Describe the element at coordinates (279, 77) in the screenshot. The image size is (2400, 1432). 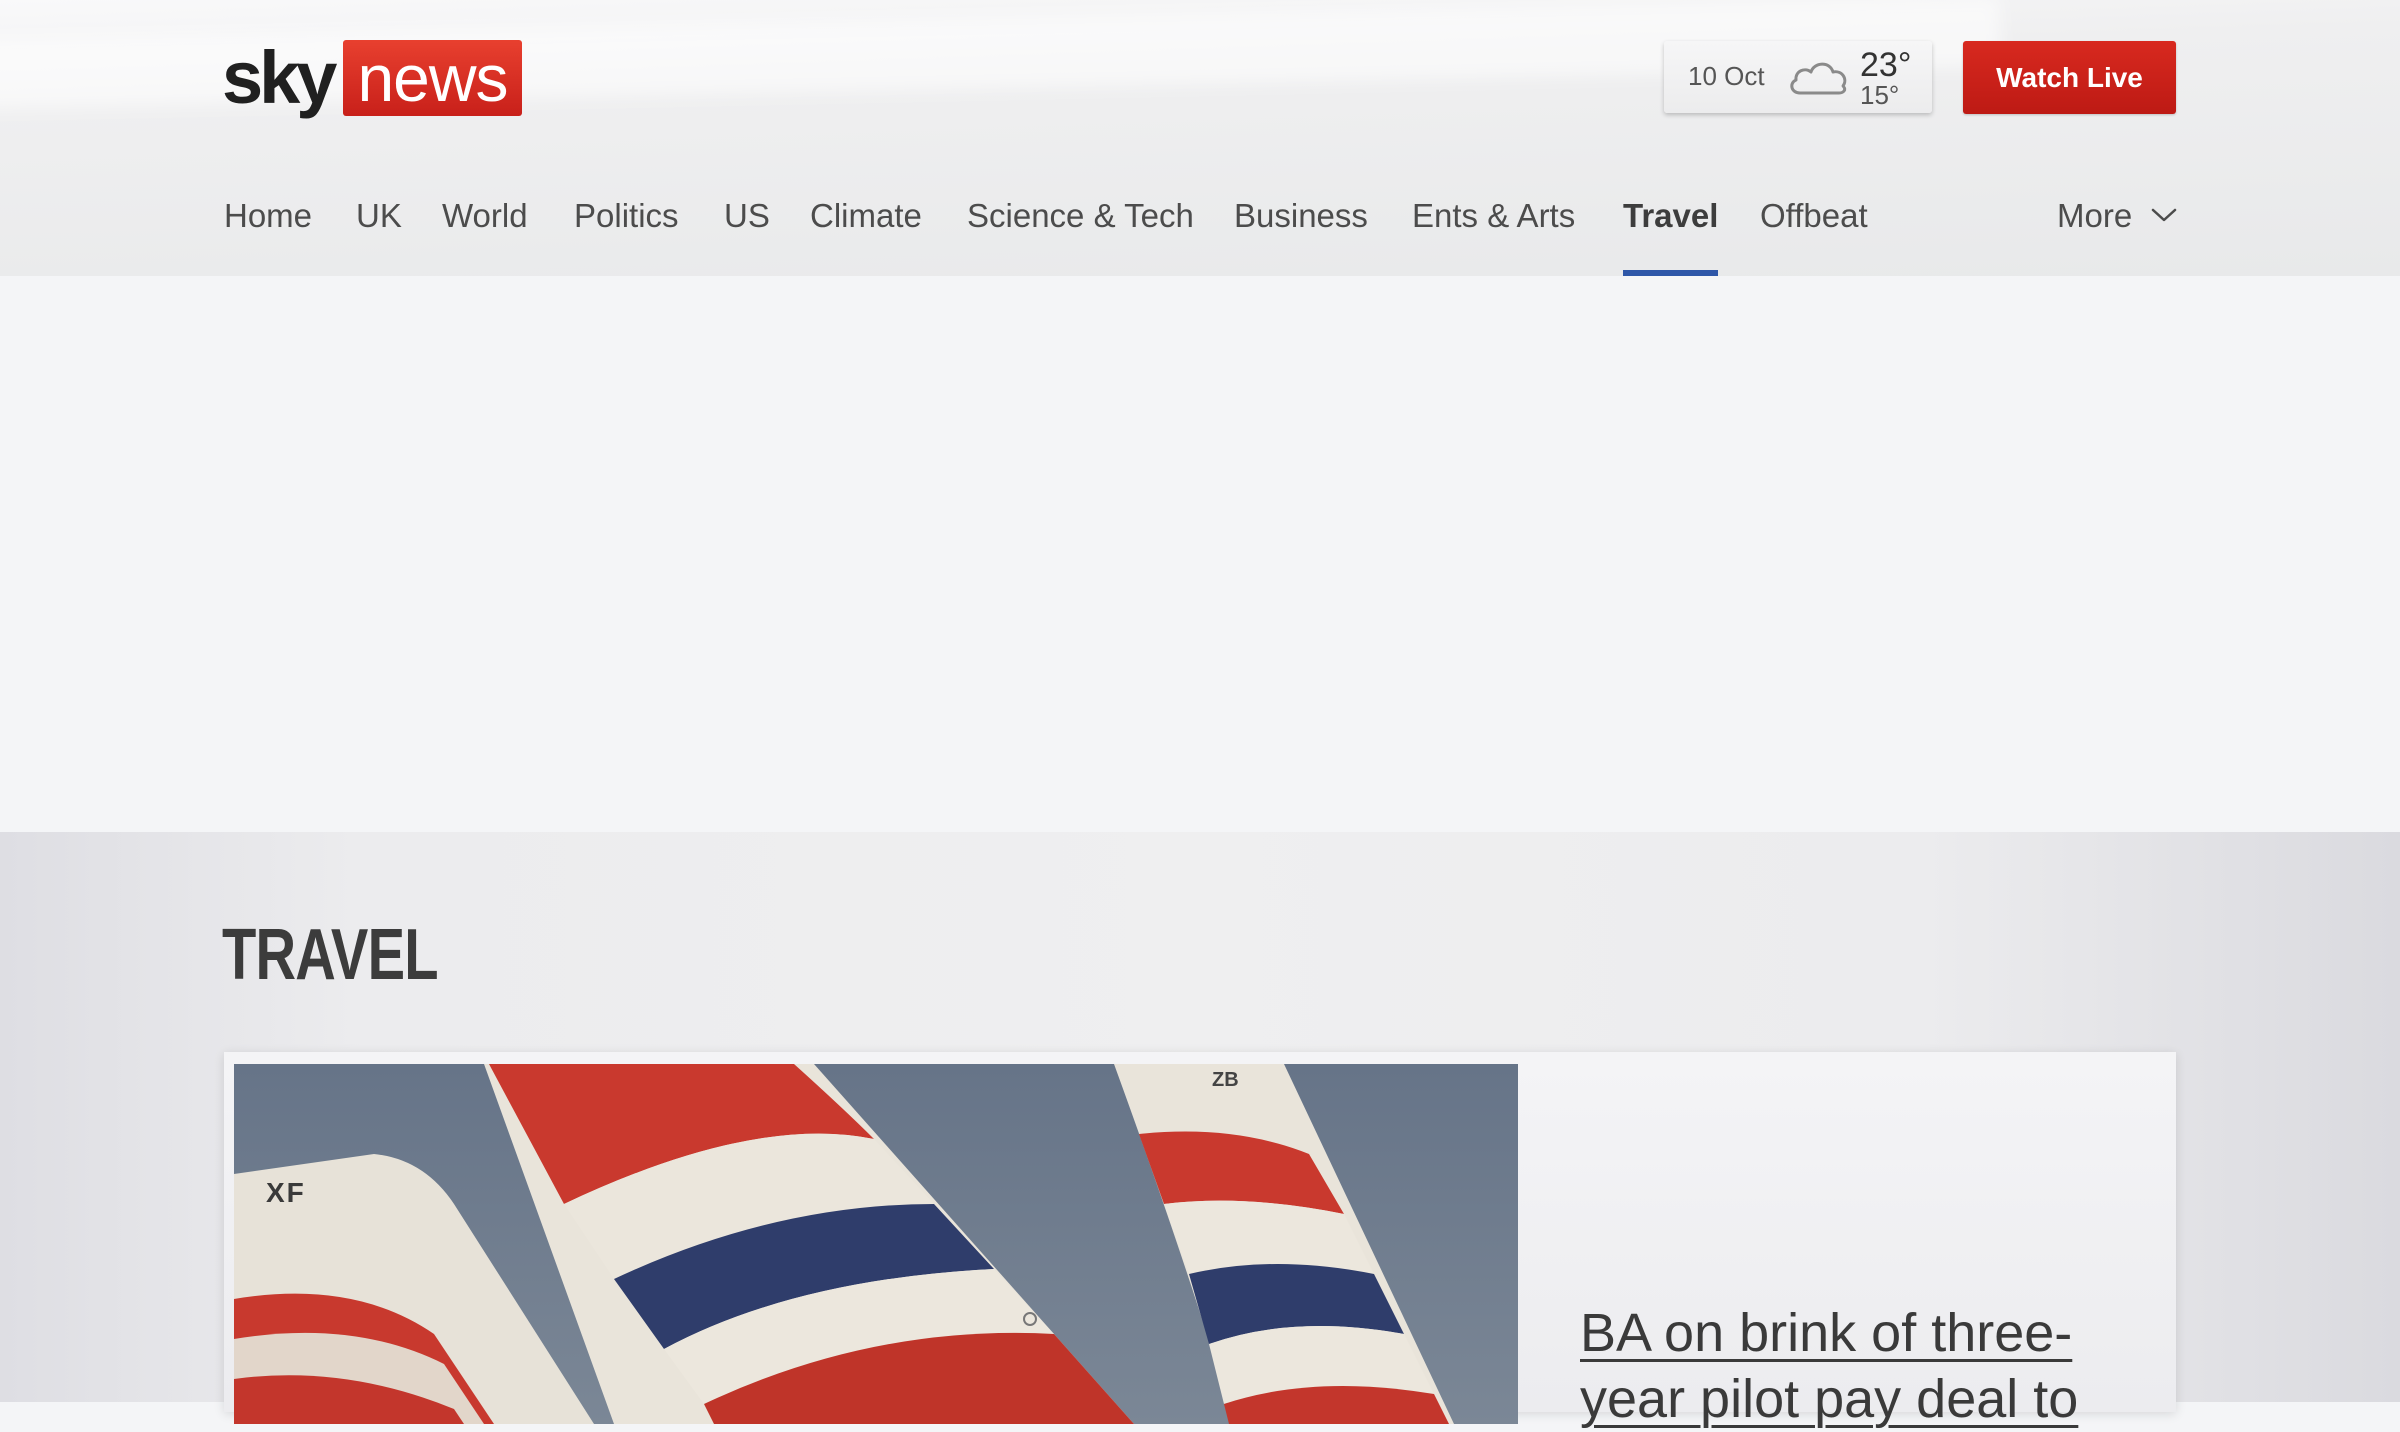
I see `logo-sky-text: sky` at that location.